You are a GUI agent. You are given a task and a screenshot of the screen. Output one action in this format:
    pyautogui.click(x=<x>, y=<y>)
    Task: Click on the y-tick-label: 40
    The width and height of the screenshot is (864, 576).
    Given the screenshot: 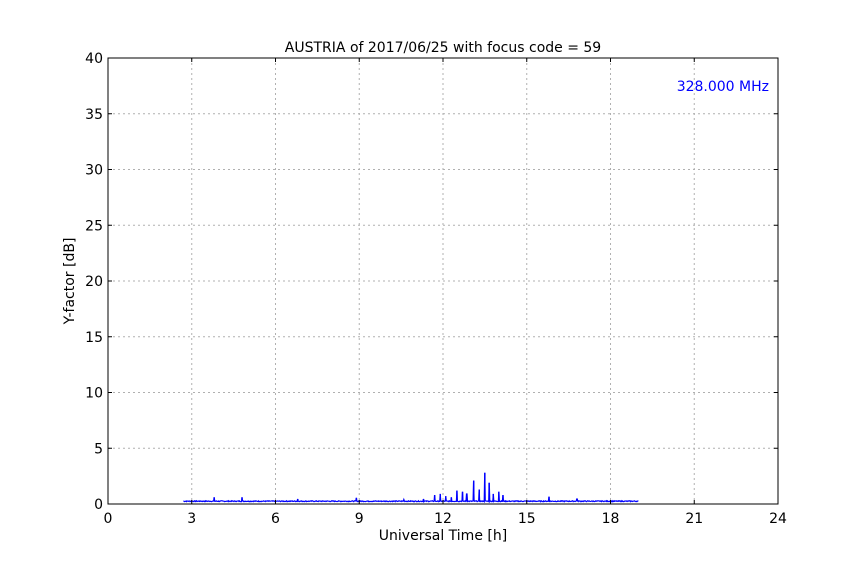 What is the action you would take?
    pyautogui.click(x=94, y=59)
    